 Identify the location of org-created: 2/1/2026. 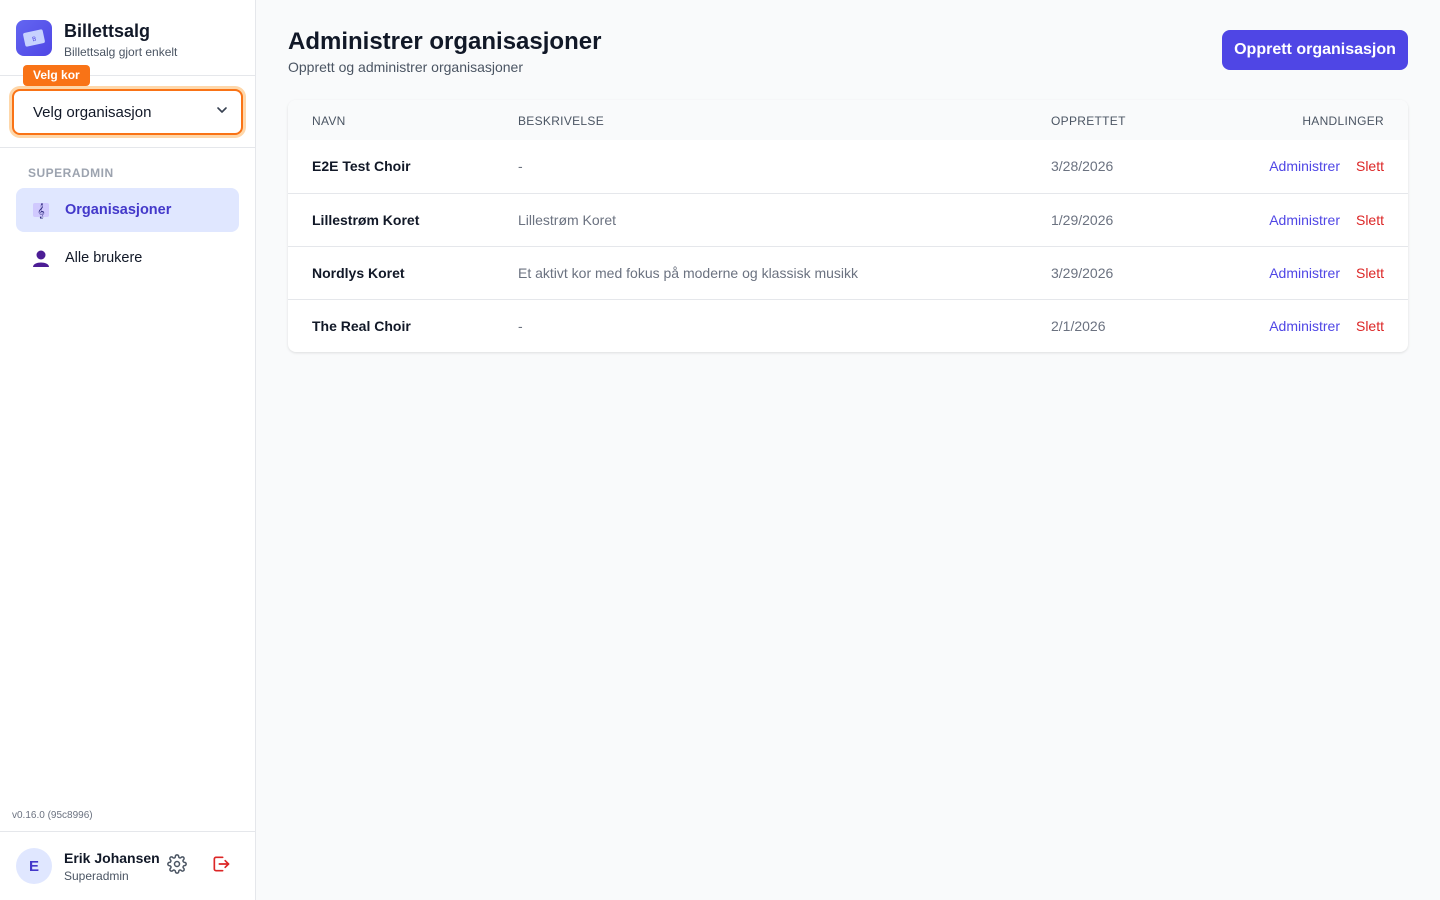
(1078, 326).